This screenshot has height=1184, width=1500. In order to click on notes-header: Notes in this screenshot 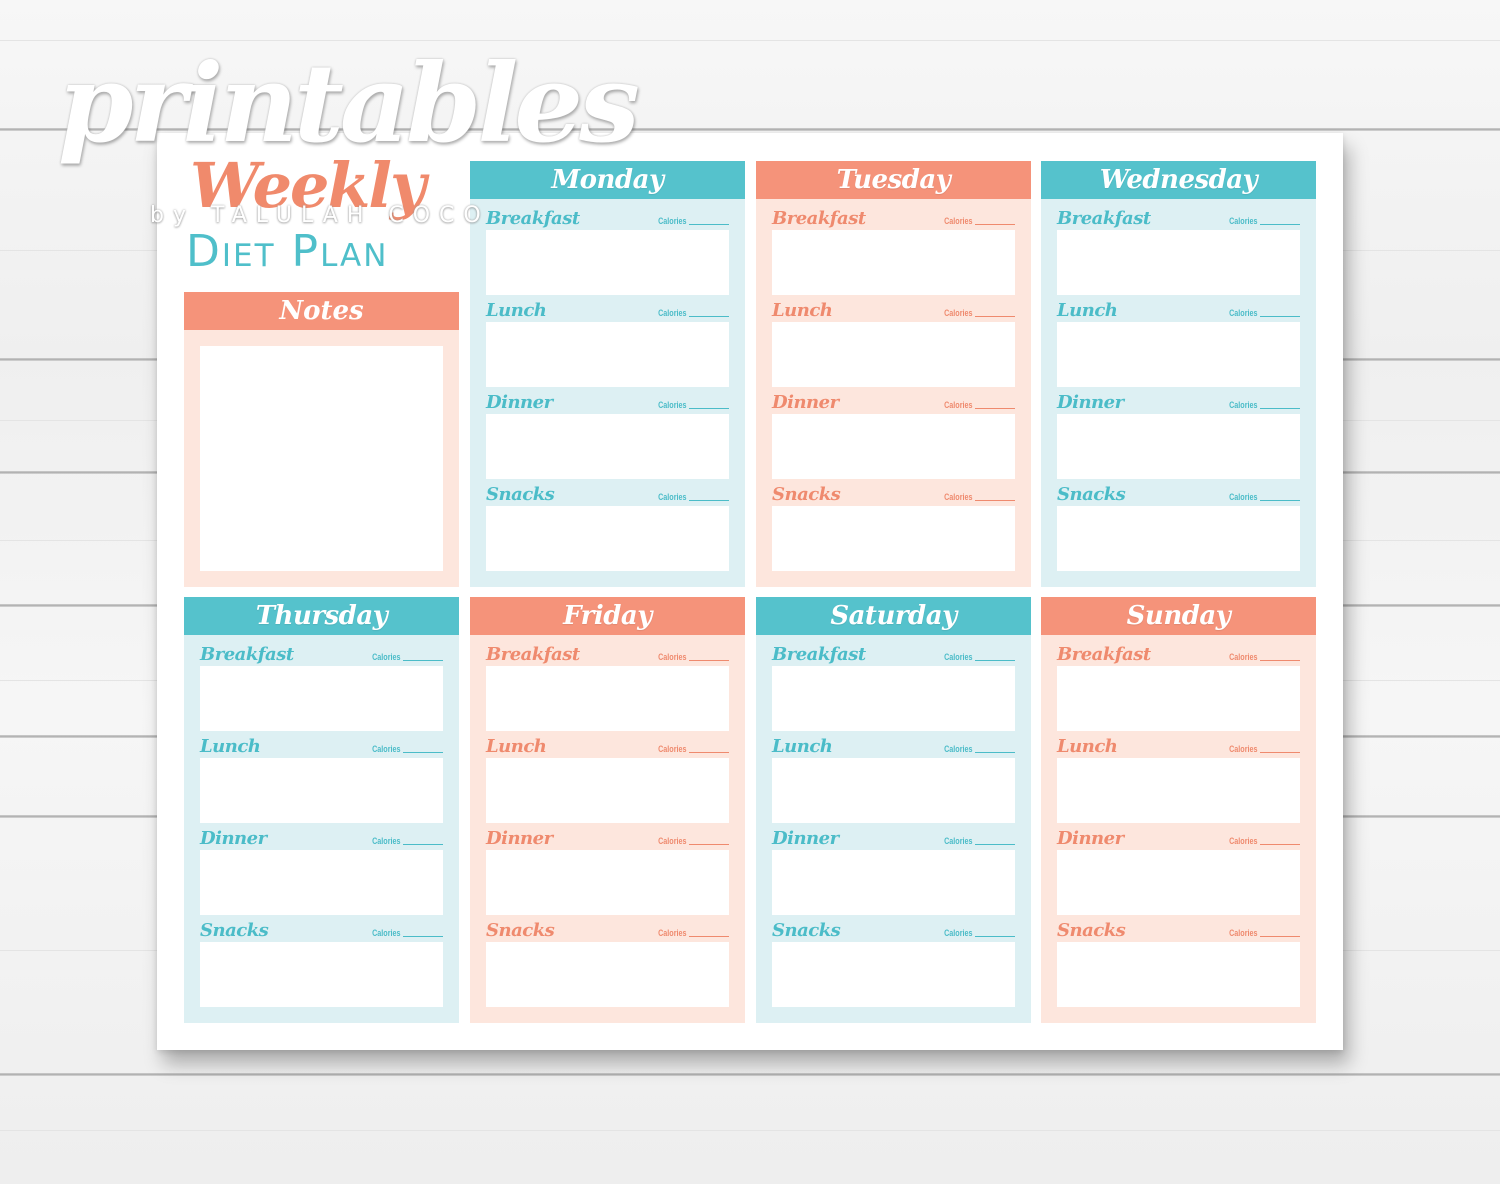, I will do `click(321, 311)`.